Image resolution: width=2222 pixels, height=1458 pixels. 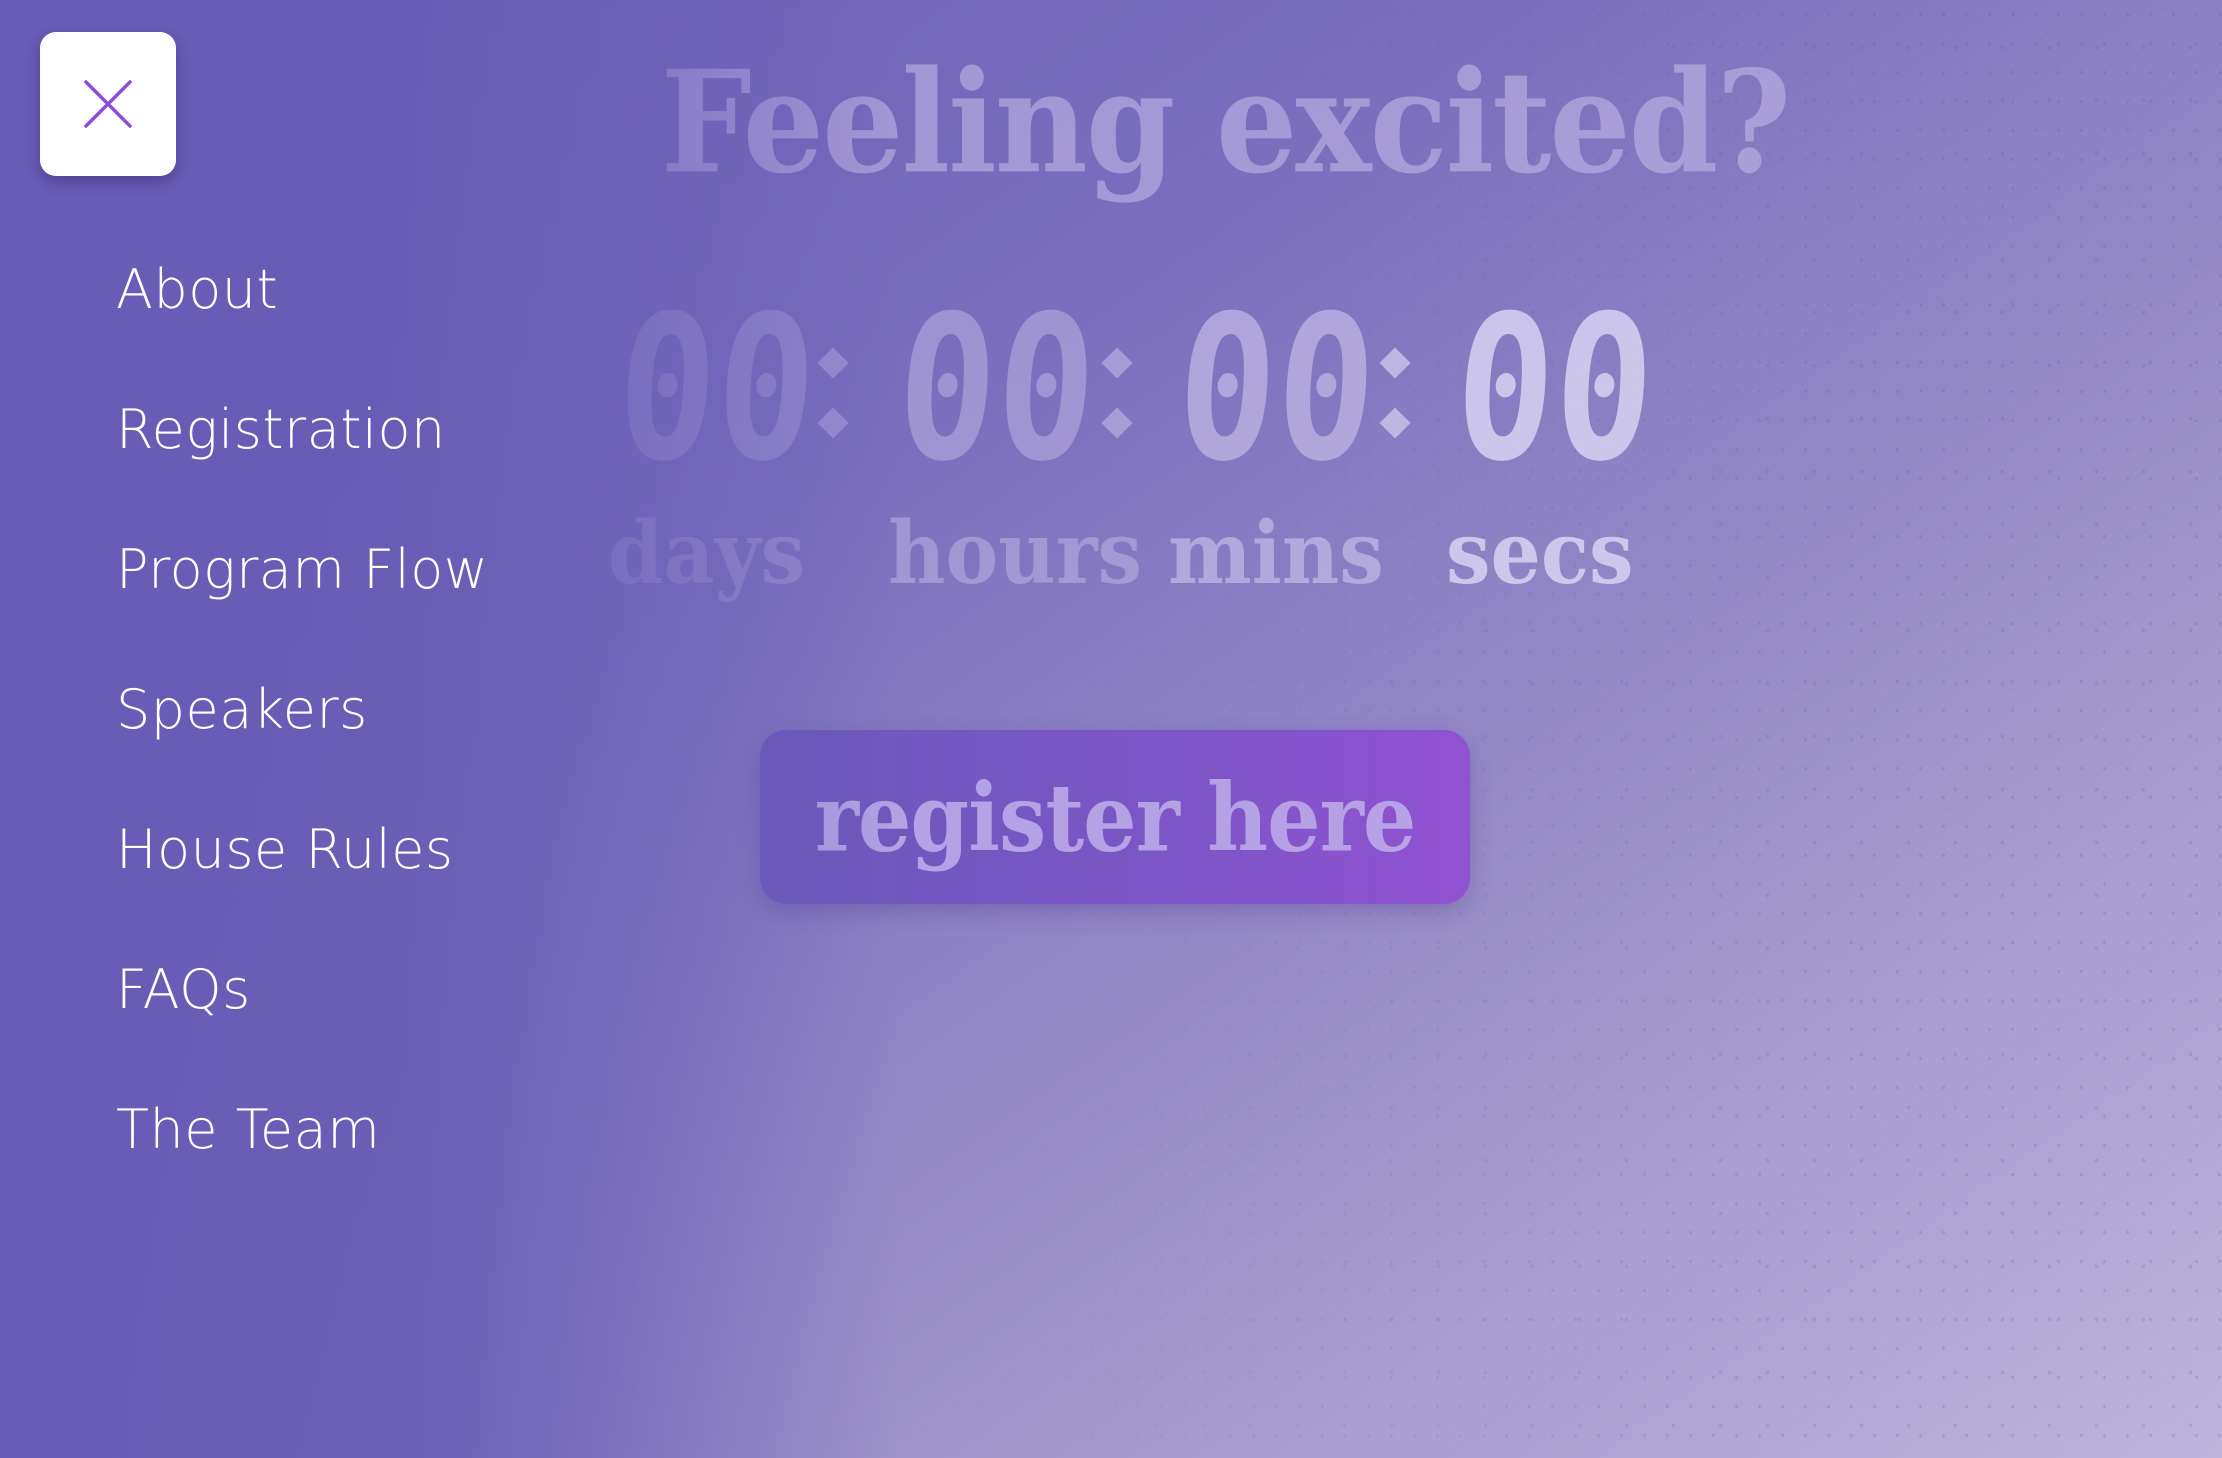 I want to click on countdown-hours-label: hours, so click(x=1015, y=553).